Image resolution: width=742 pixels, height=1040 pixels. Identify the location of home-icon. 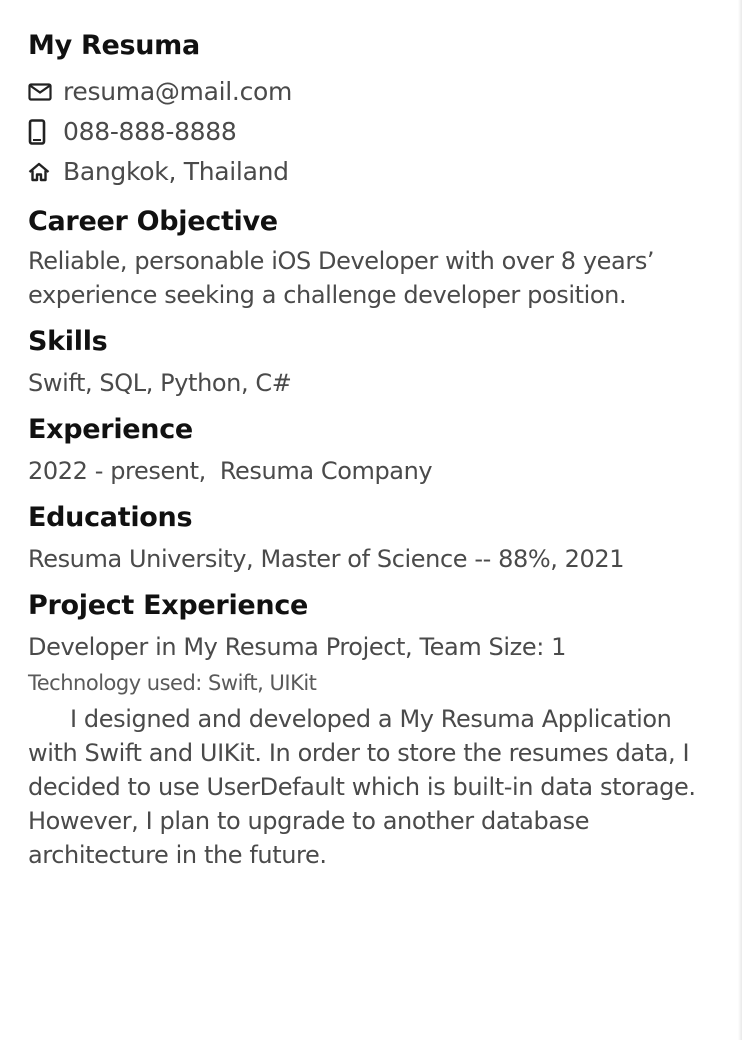
(42, 172).